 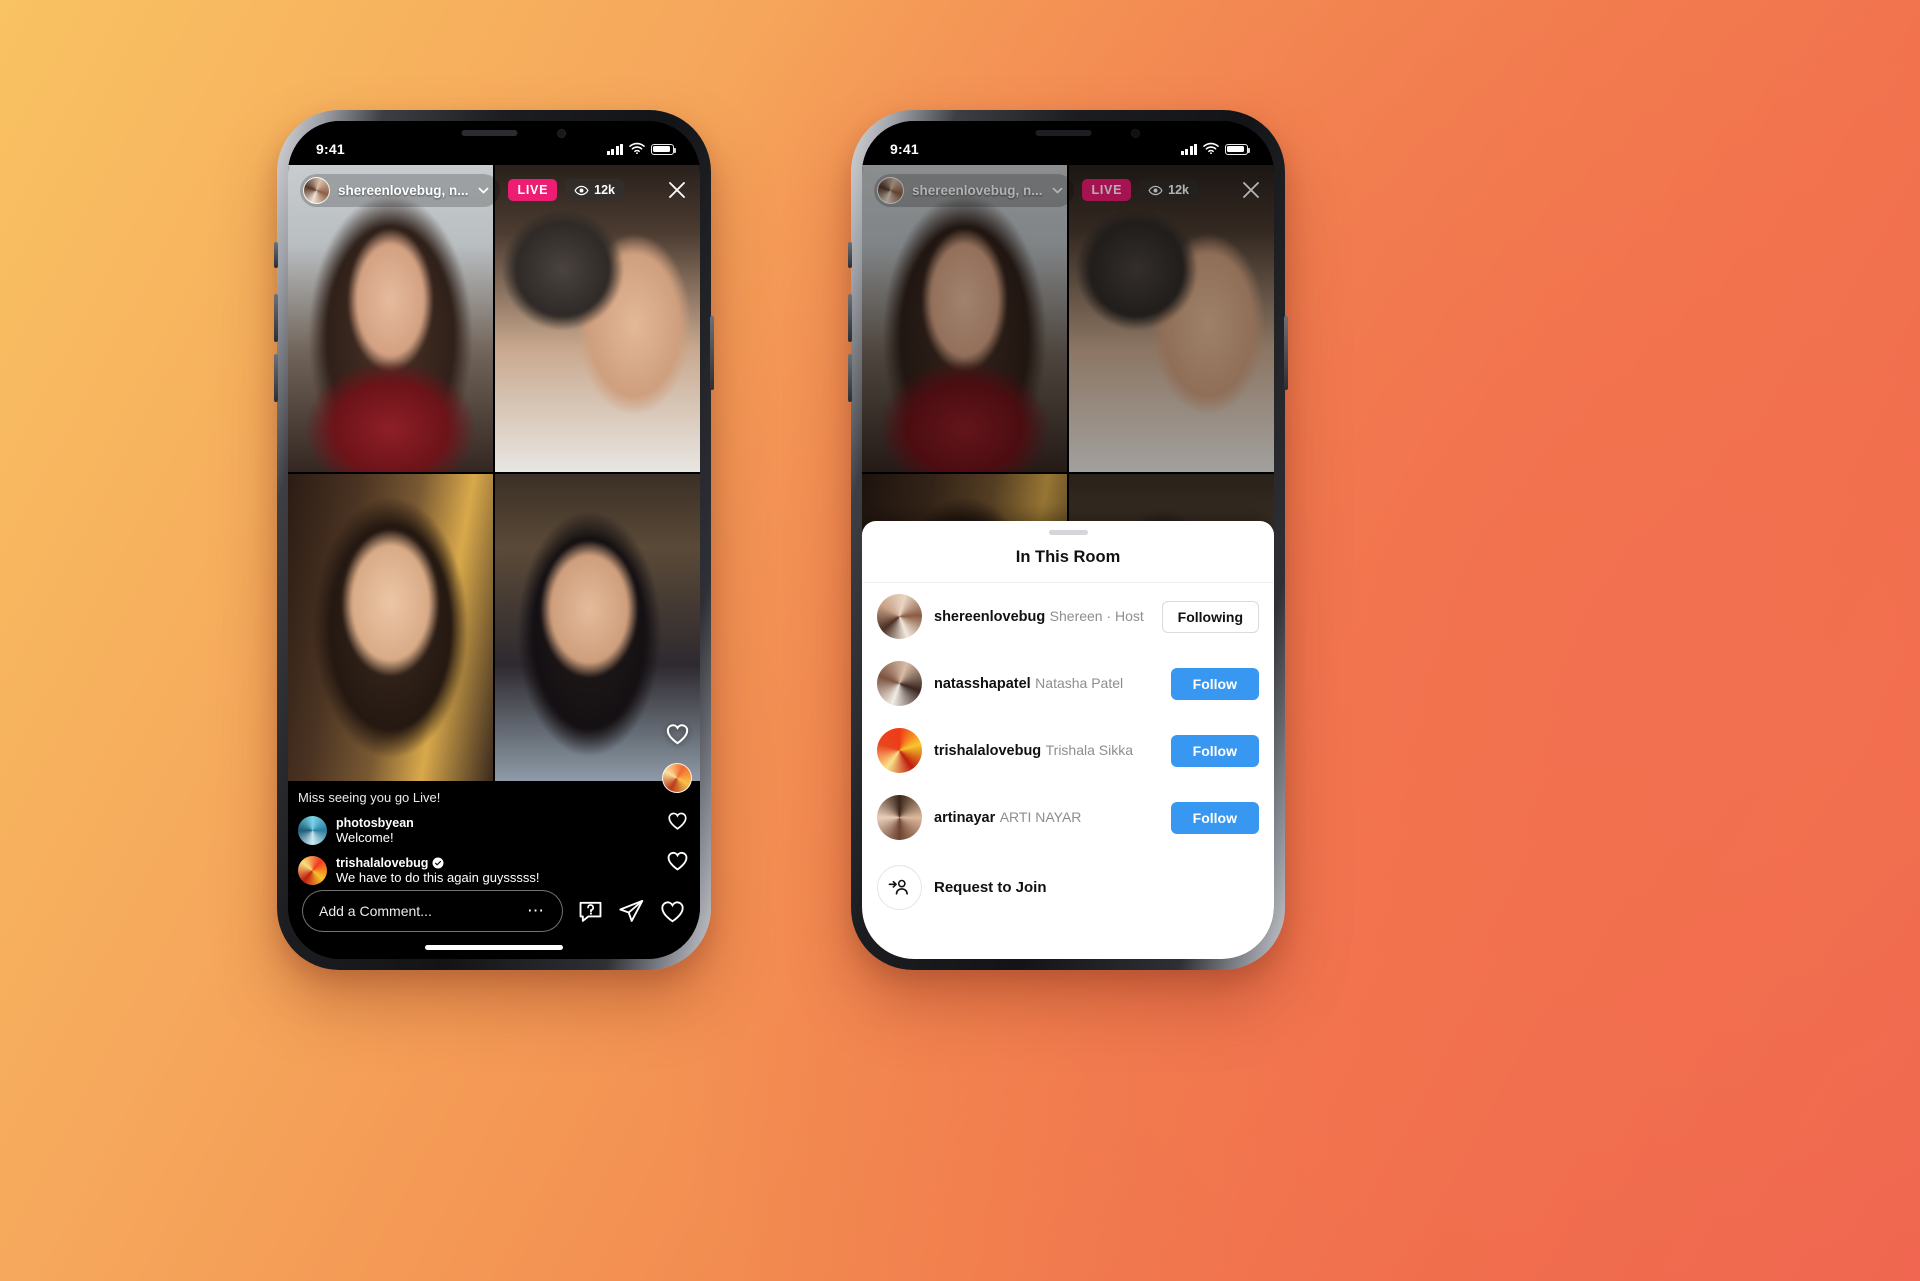 What do you see at coordinates (1089, 749) in the screenshot?
I see `participant-subtitle: Trishala Sikka` at bounding box center [1089, 749].